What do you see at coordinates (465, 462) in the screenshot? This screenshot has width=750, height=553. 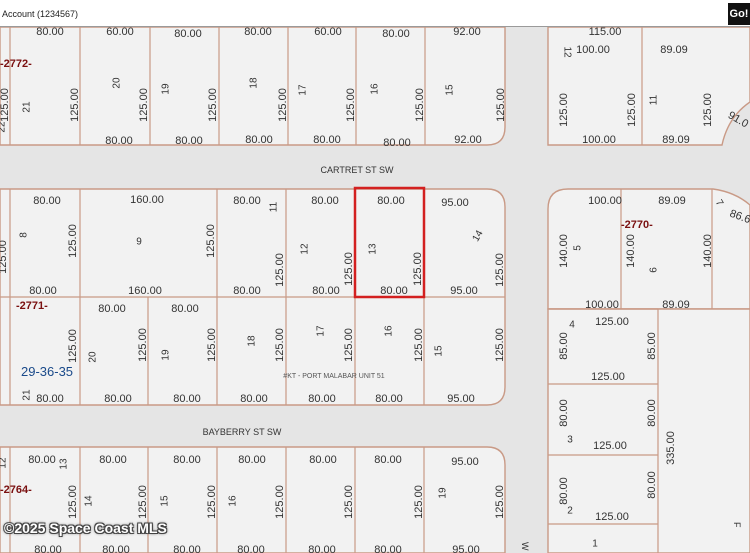 I see `dimension-r3-top-7: 95.00` at bounding box center [465, 462].